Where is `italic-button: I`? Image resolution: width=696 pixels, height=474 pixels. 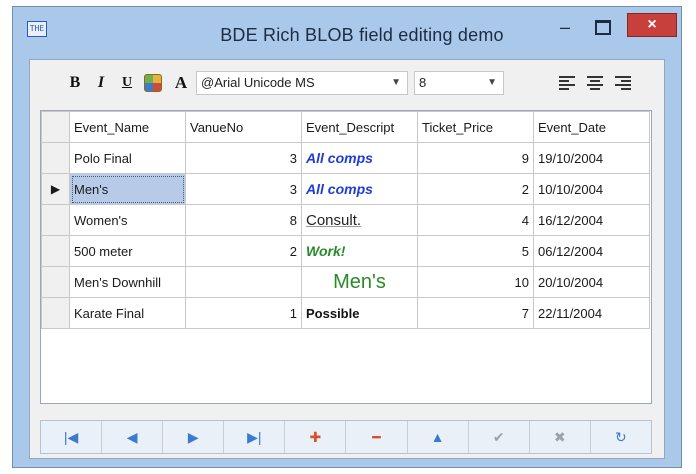
italic-button: I is located at coordinates (101, 83).